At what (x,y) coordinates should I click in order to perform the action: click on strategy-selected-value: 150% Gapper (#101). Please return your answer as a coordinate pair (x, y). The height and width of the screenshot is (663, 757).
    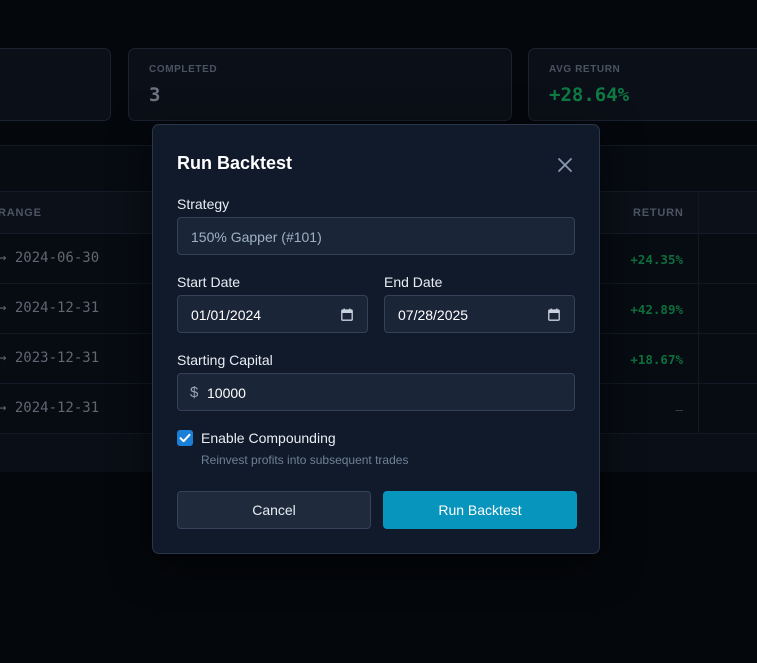
    Looking at the image, I should click on (256, 237).